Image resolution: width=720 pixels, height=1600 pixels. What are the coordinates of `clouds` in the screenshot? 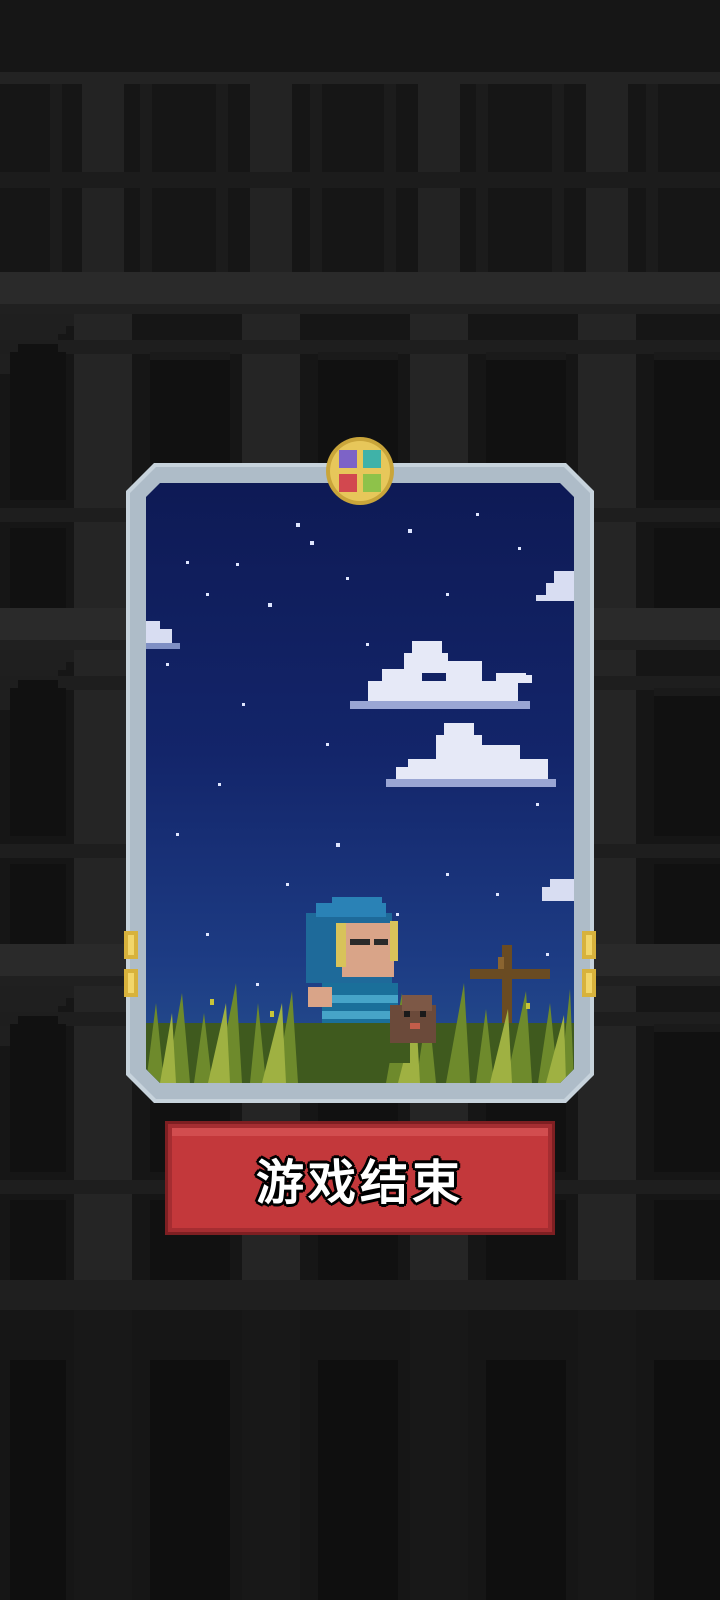 It's located at (360, 736).